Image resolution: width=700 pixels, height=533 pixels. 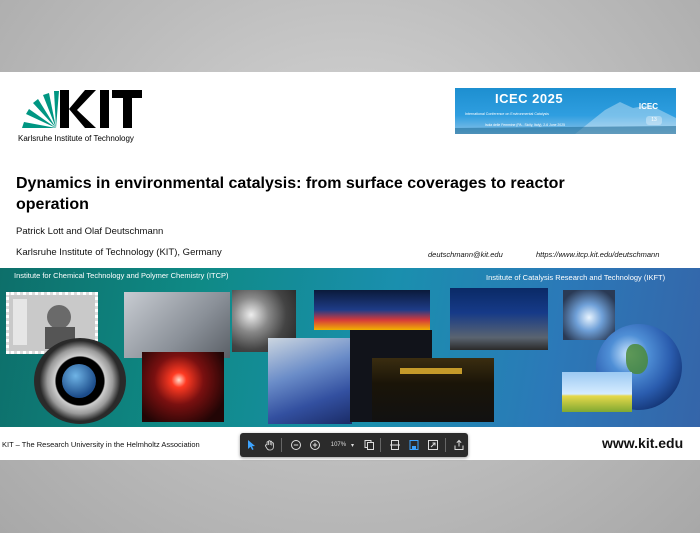 I want to click on reaction-mechanism-photo, so click(x=433, y=390).